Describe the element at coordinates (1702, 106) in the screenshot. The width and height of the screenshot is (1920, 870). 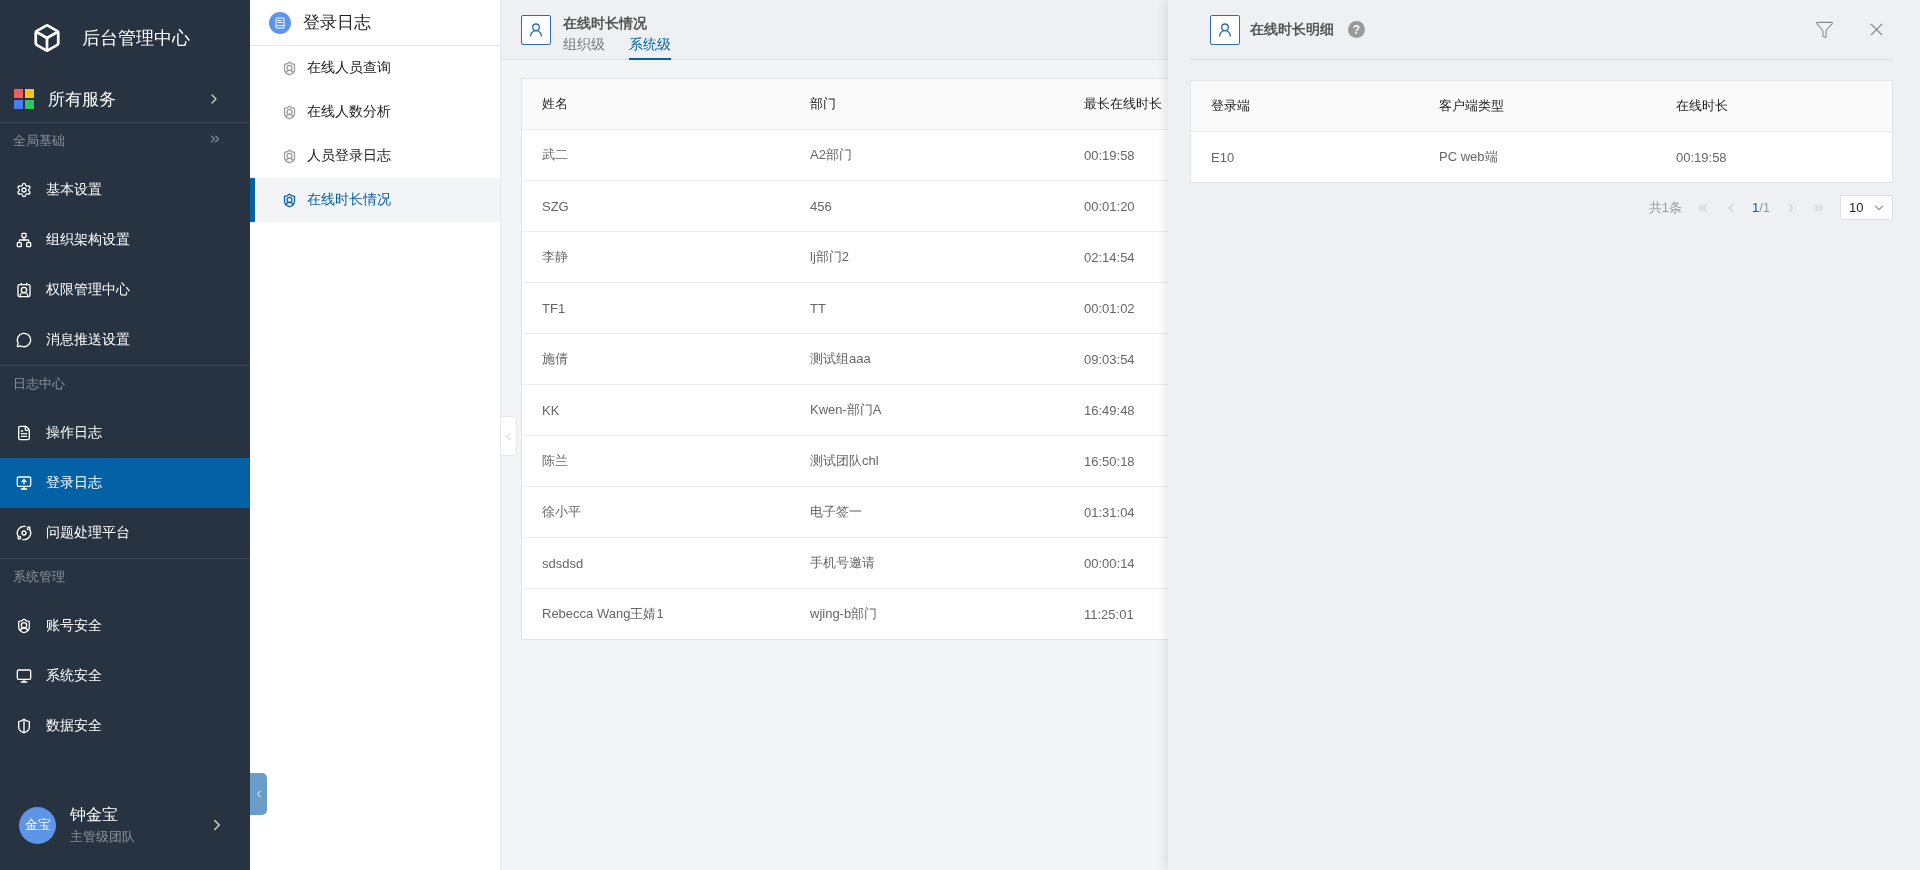
I see `column-header: 在线时长` at that location.